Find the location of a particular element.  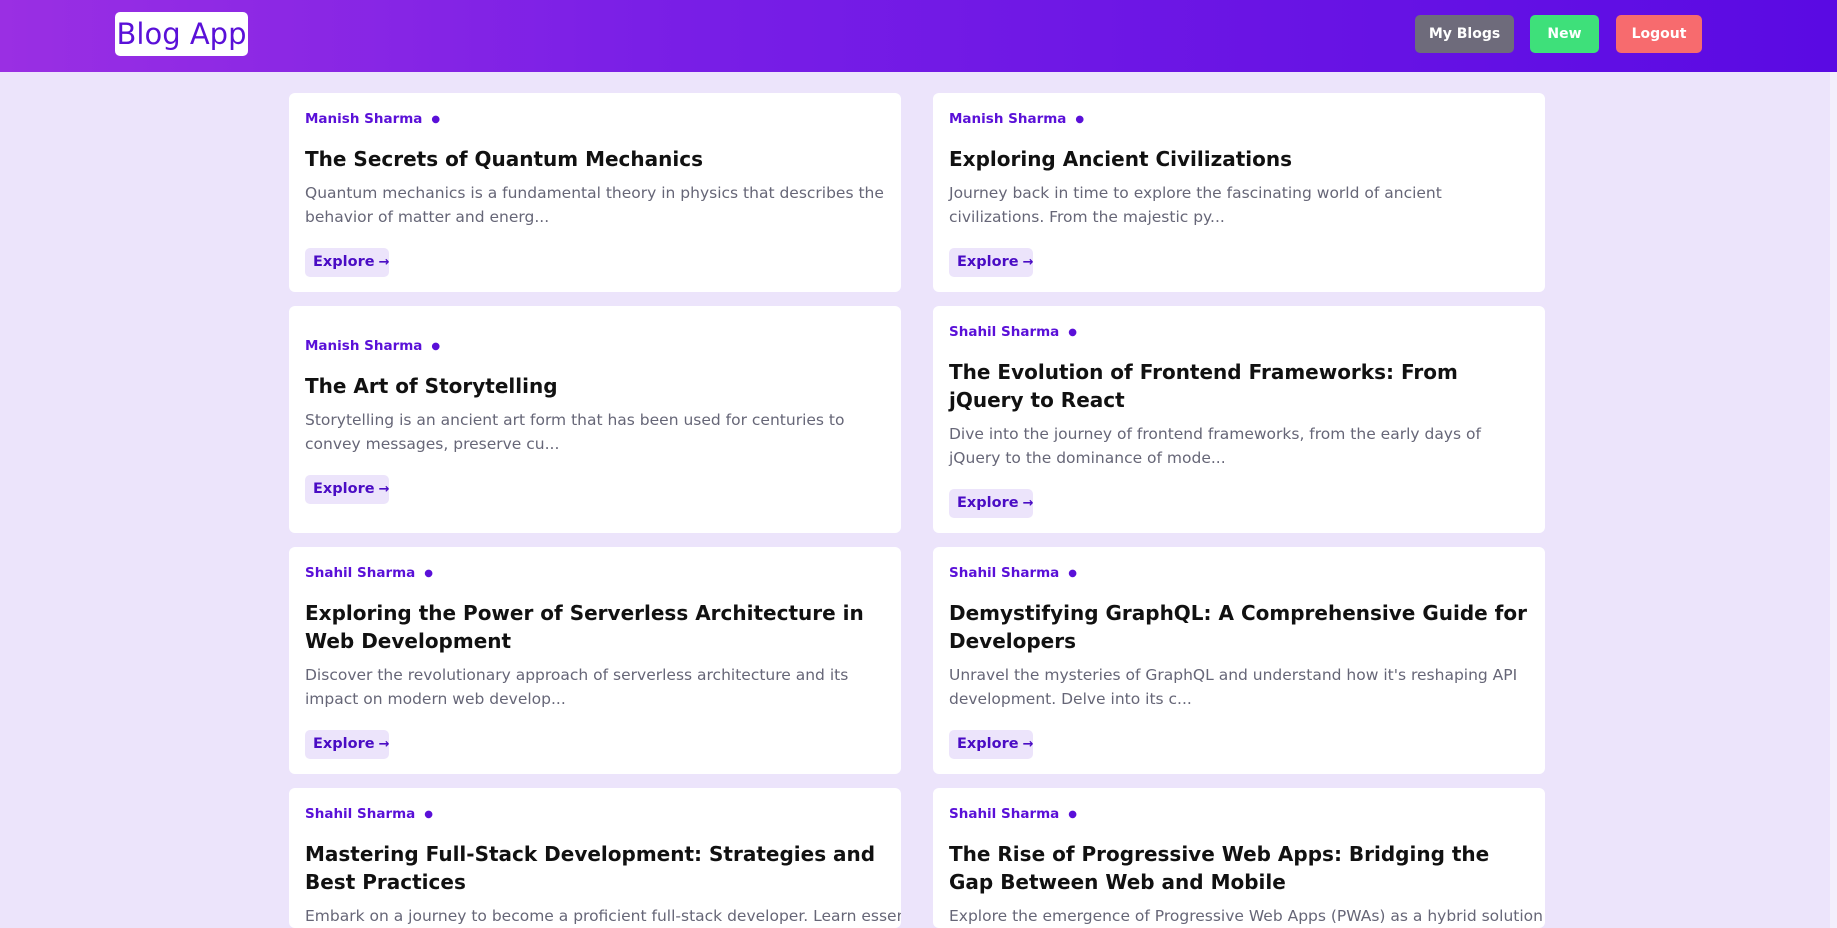

logout-button: Logout is located at coordinates (1659, 34).